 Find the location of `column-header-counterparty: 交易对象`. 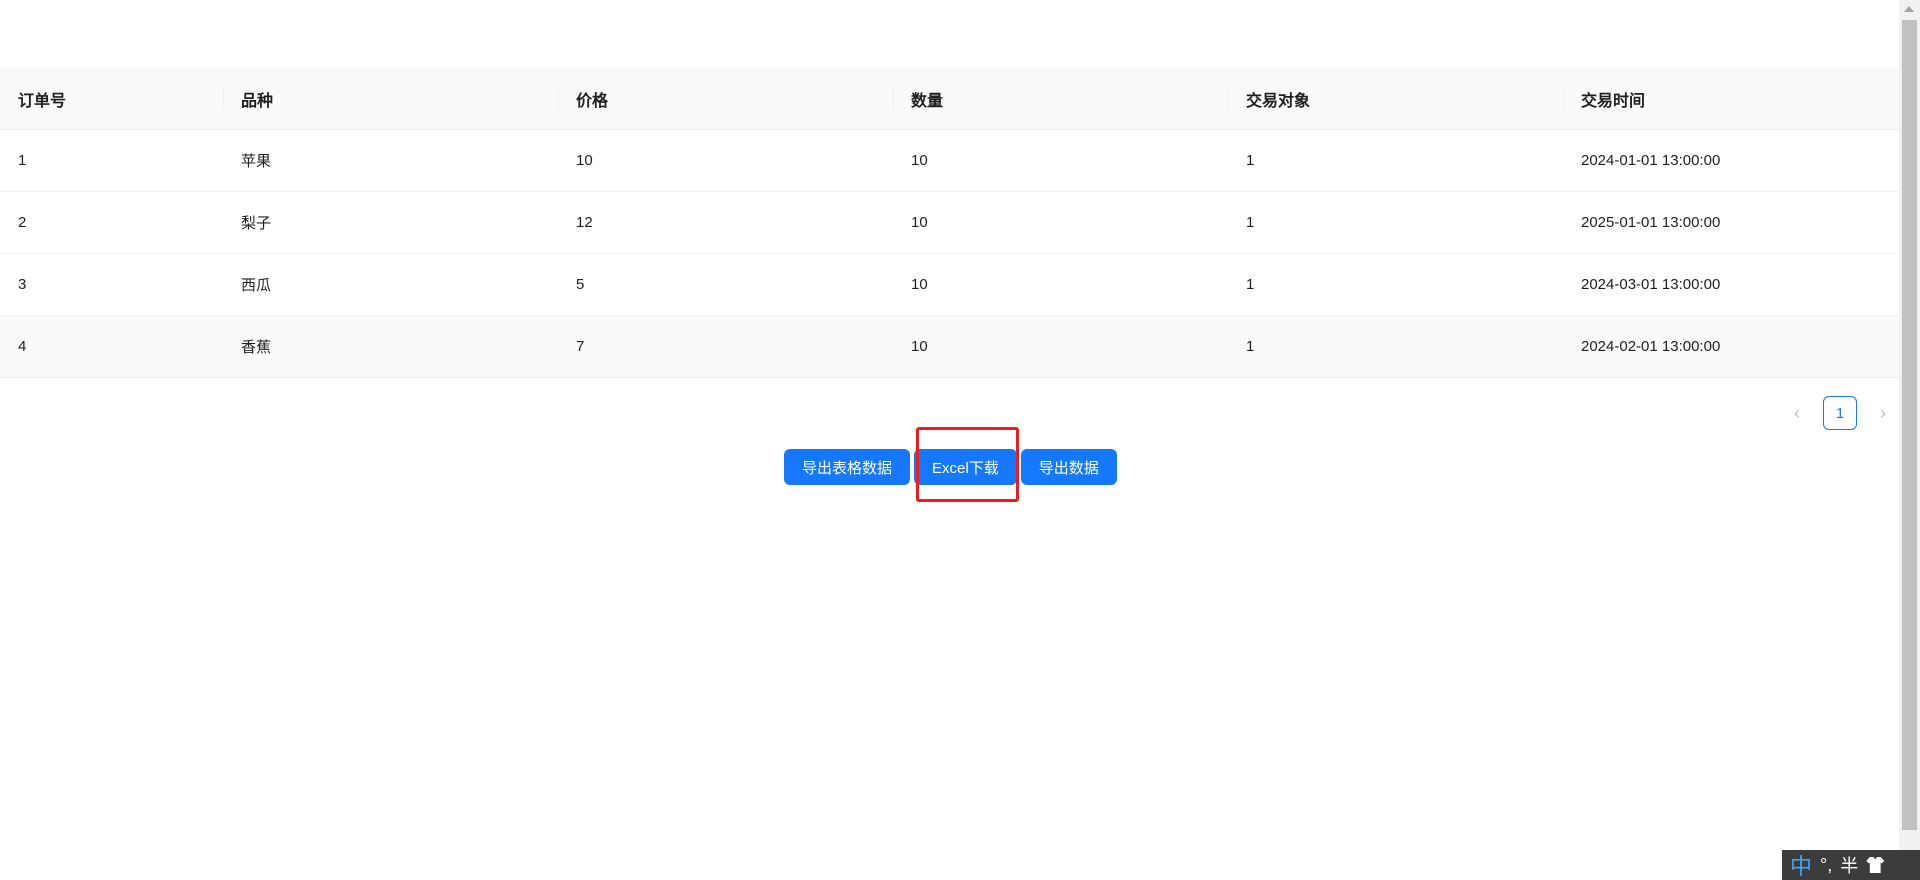

column-header-counterparty: 交易对象 is located at coordinates (1395, 99).